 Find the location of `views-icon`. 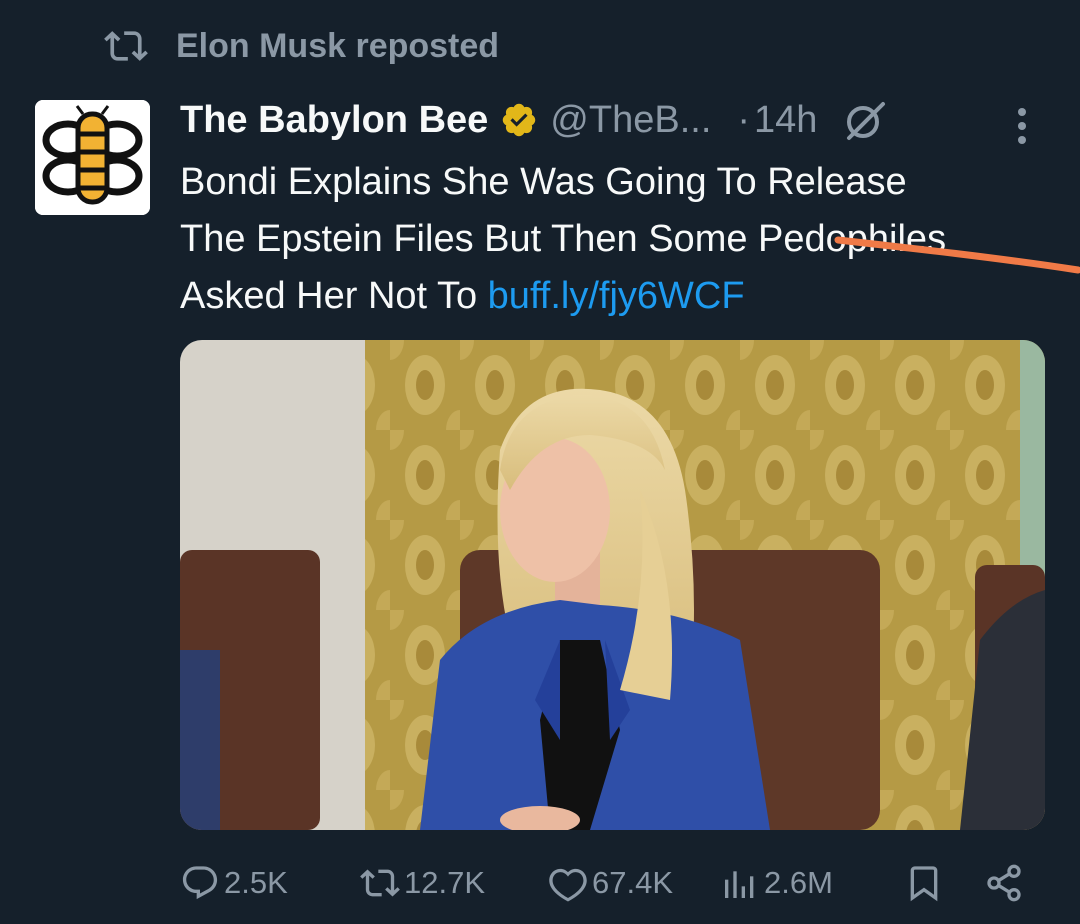

views-icon is located at coordinates (739, 884).